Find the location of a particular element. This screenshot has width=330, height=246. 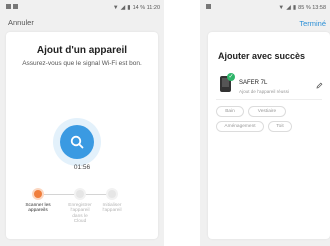

cancel-button: Annuler is located at coordinates (21, 22).